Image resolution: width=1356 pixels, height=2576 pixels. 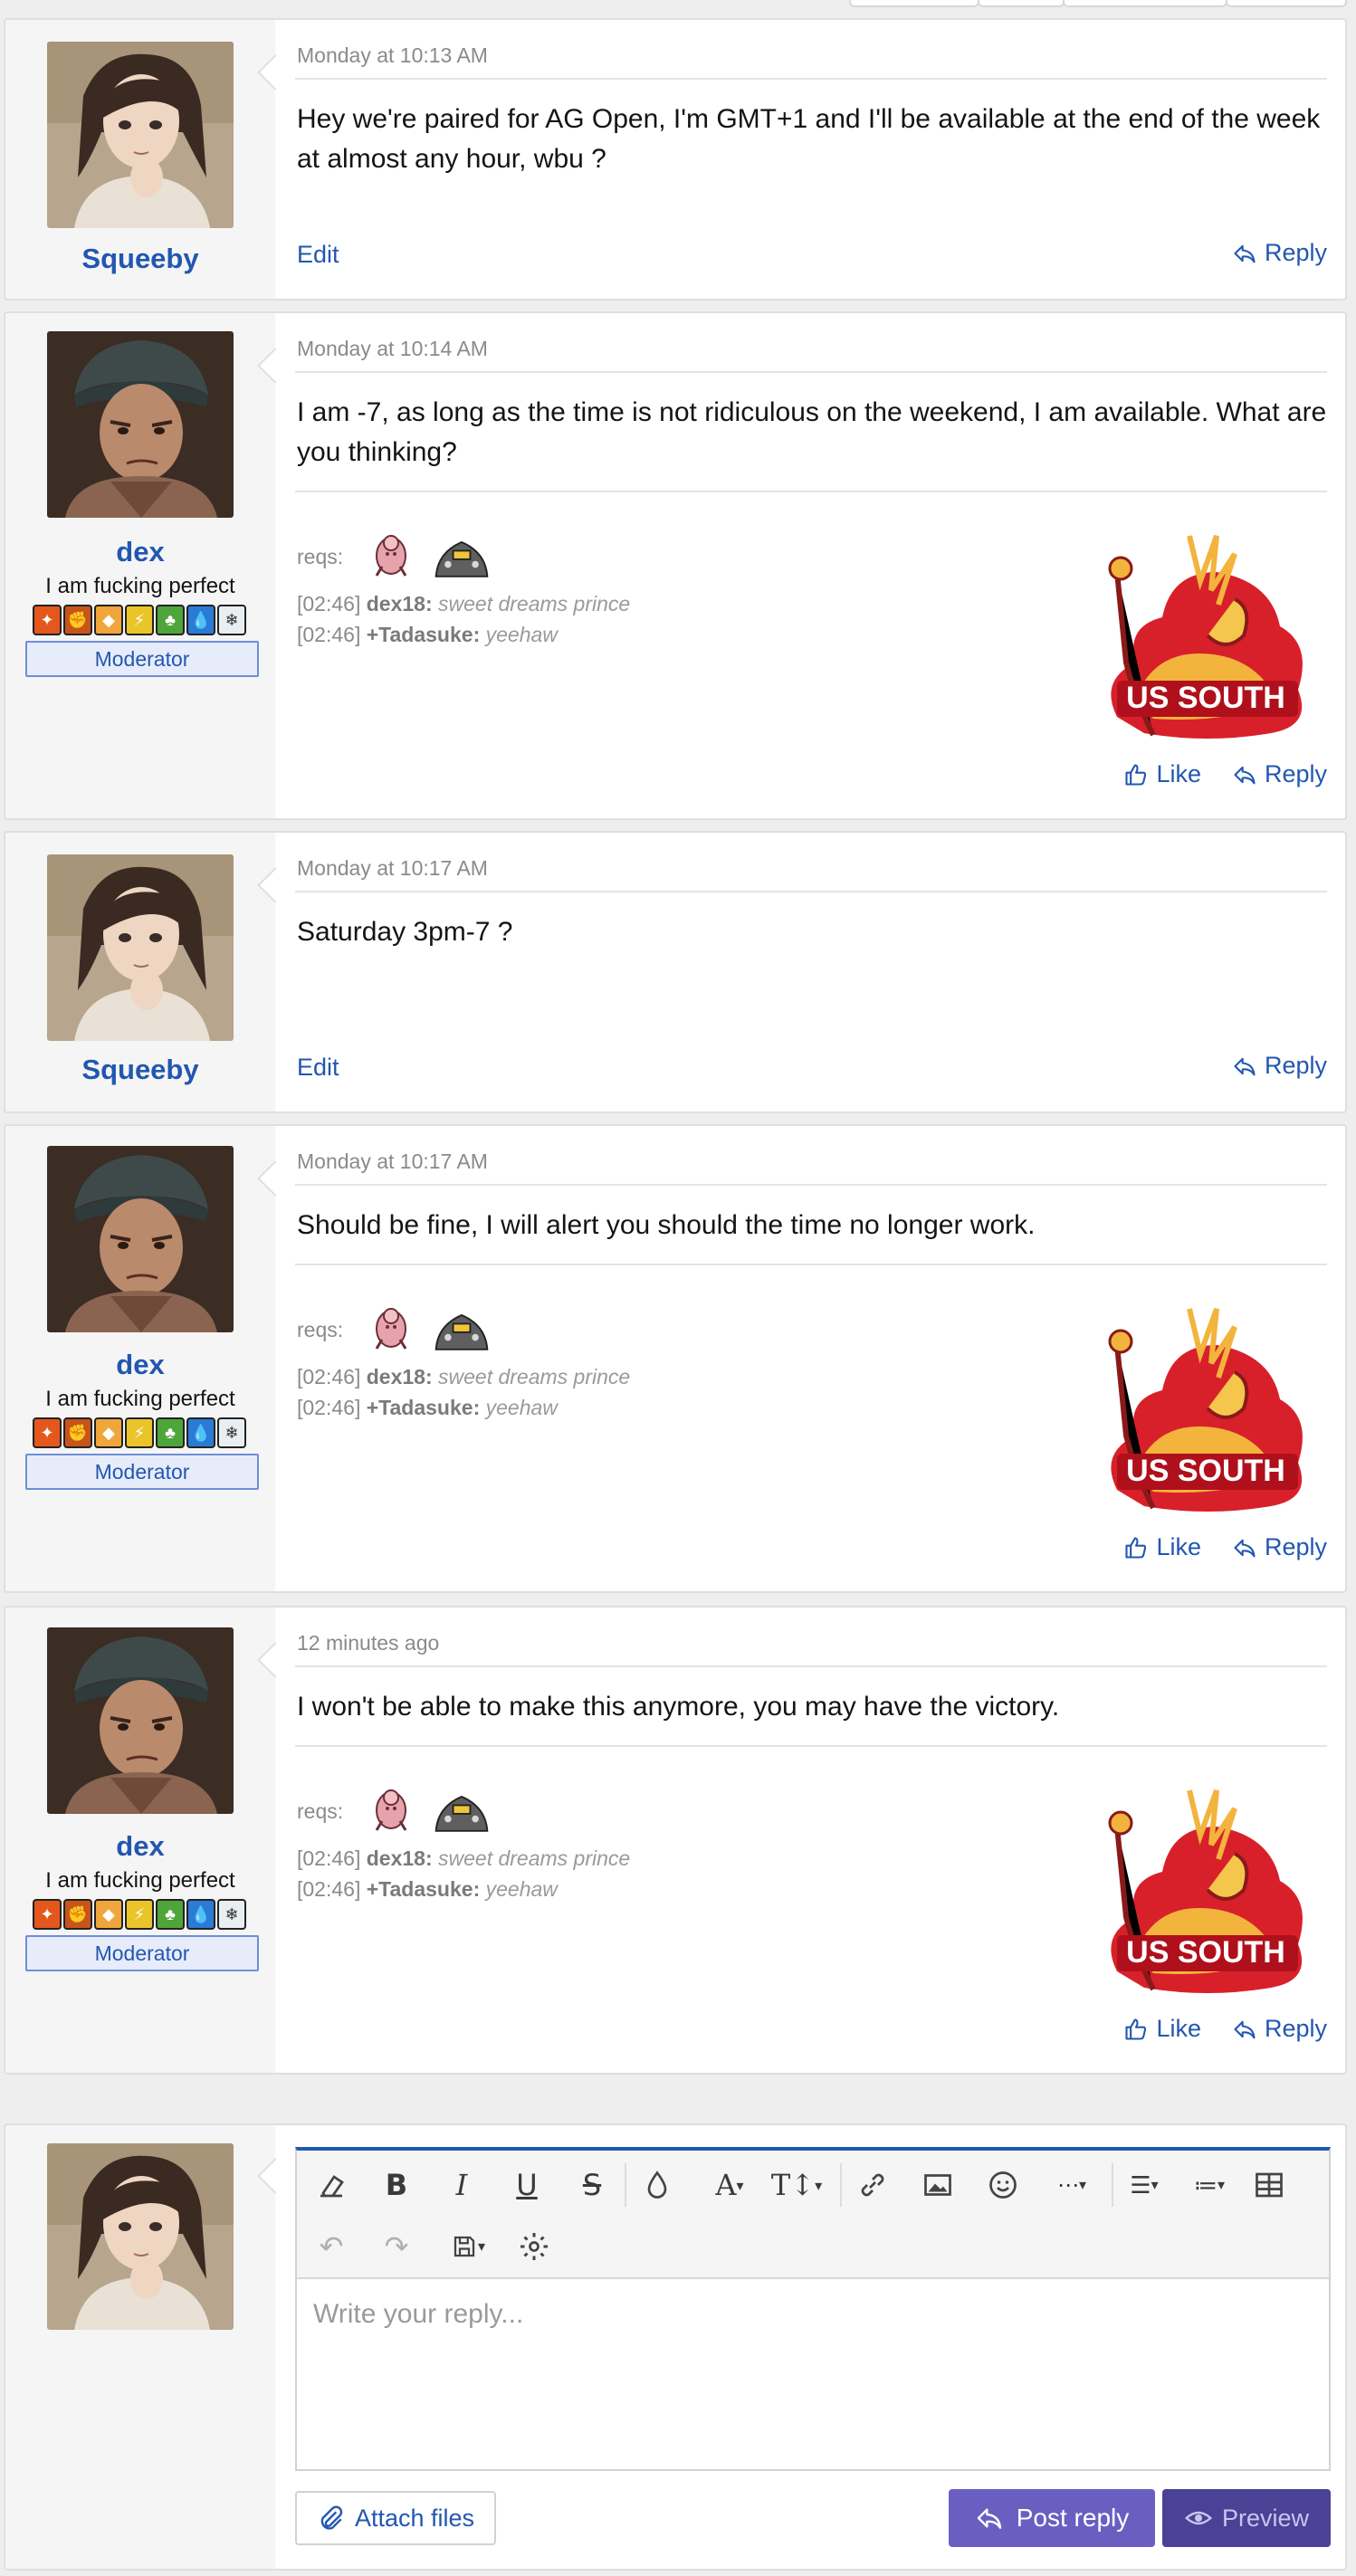 I want to click on user-title: I am fucking perfect, so click(x=140, y=1399).